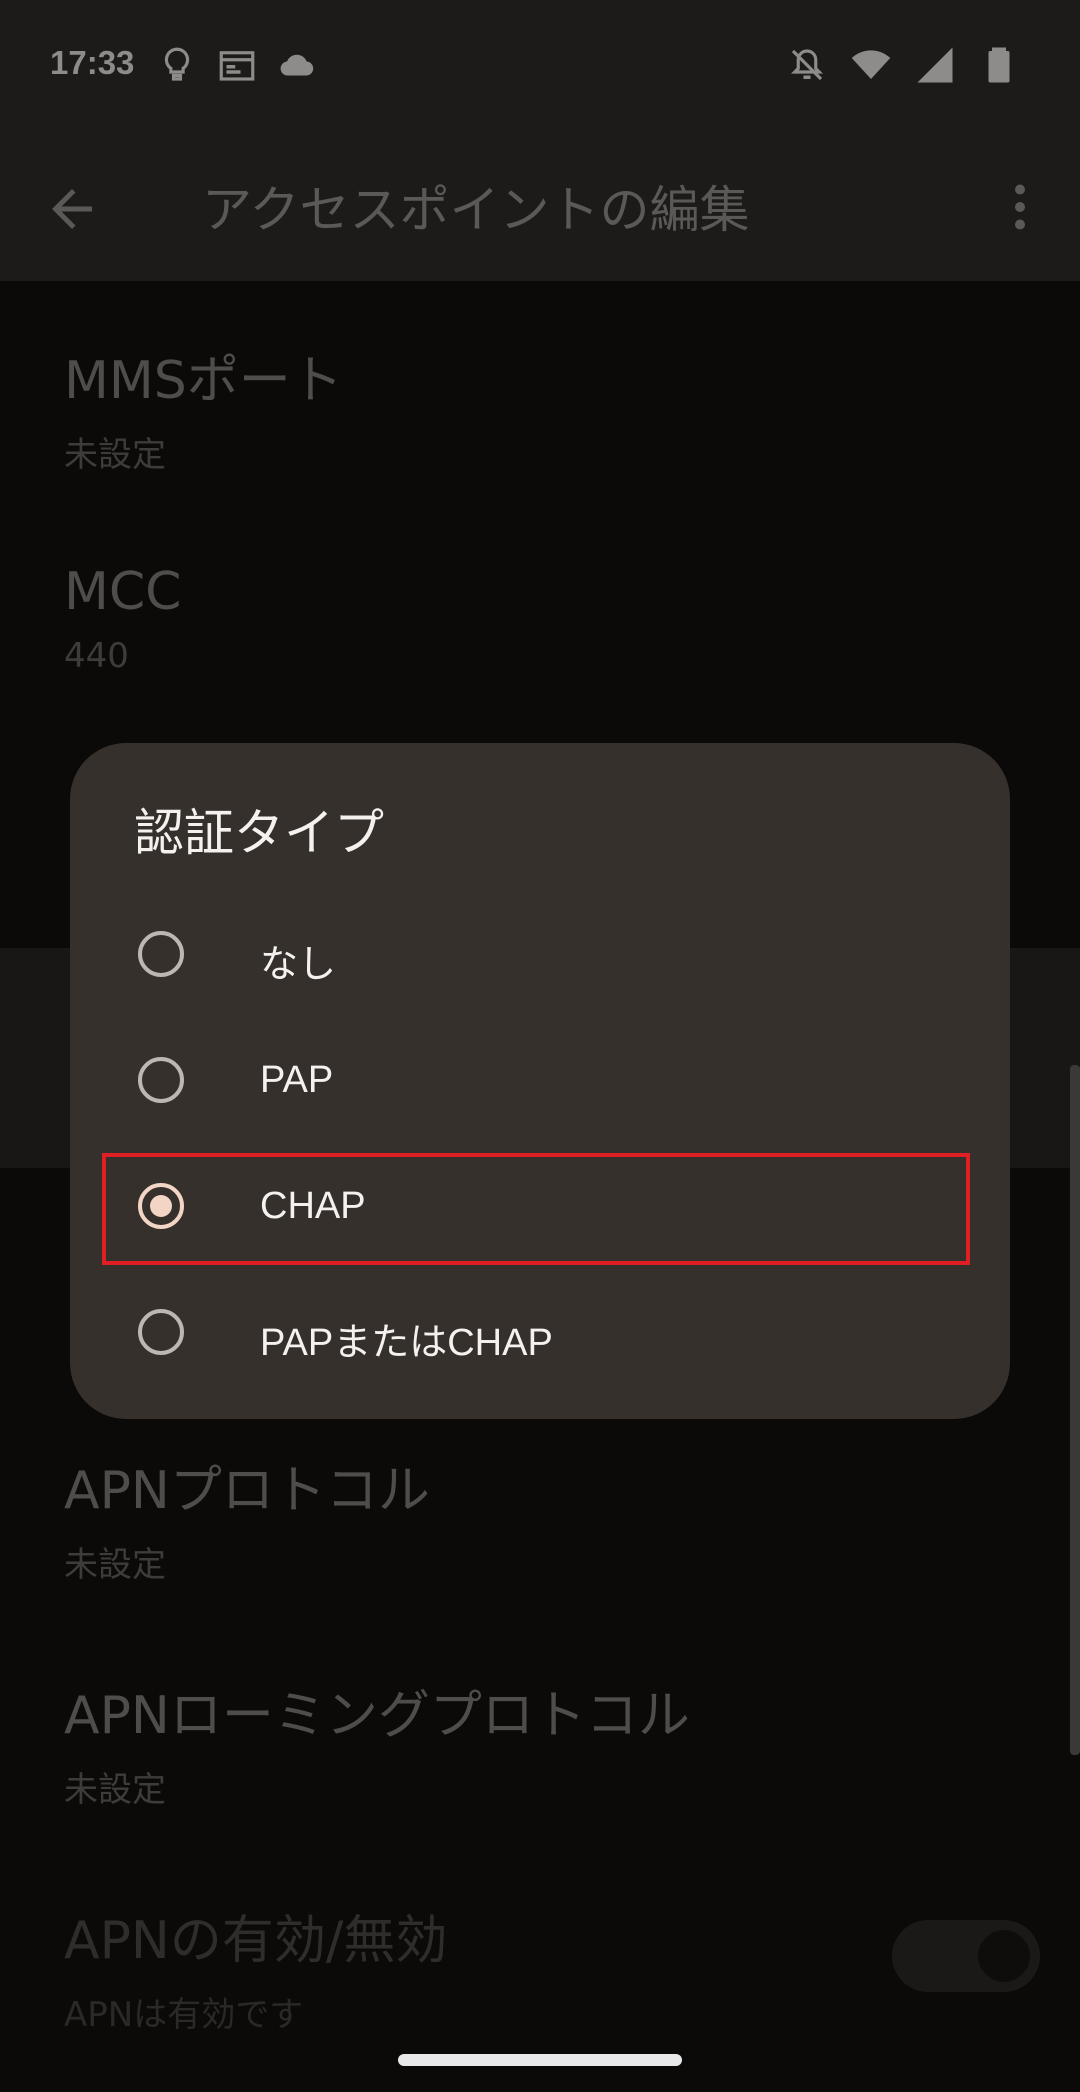  I want to click on toggle-knob, so click(1004, 1956).